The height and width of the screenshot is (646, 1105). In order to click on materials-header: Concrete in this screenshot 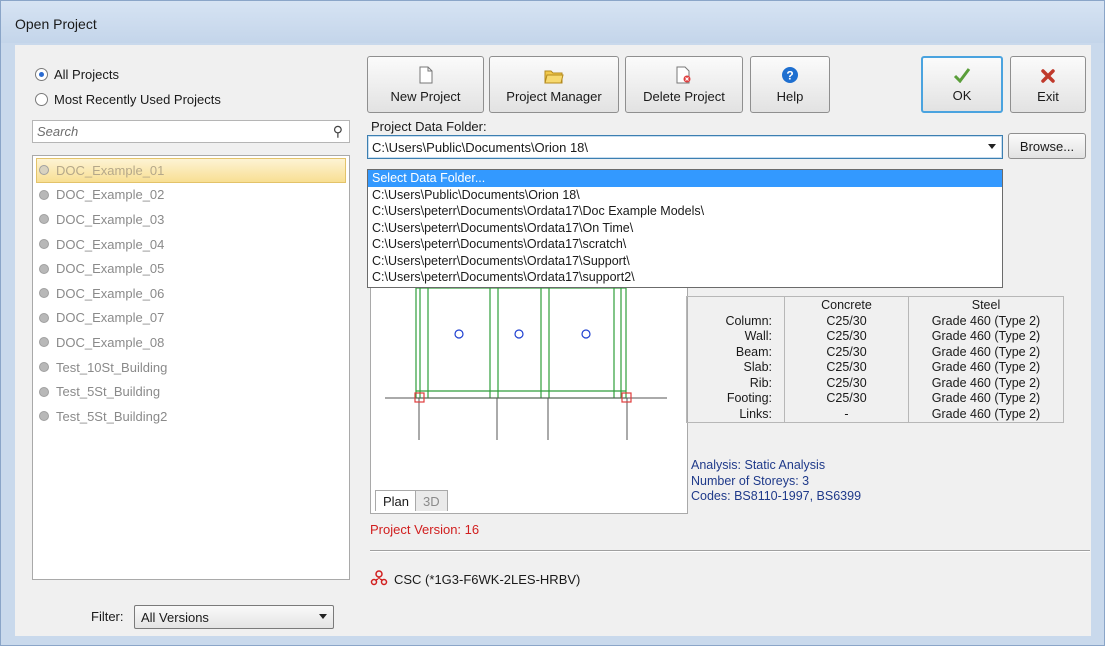, I will do `click(846, 305)`.